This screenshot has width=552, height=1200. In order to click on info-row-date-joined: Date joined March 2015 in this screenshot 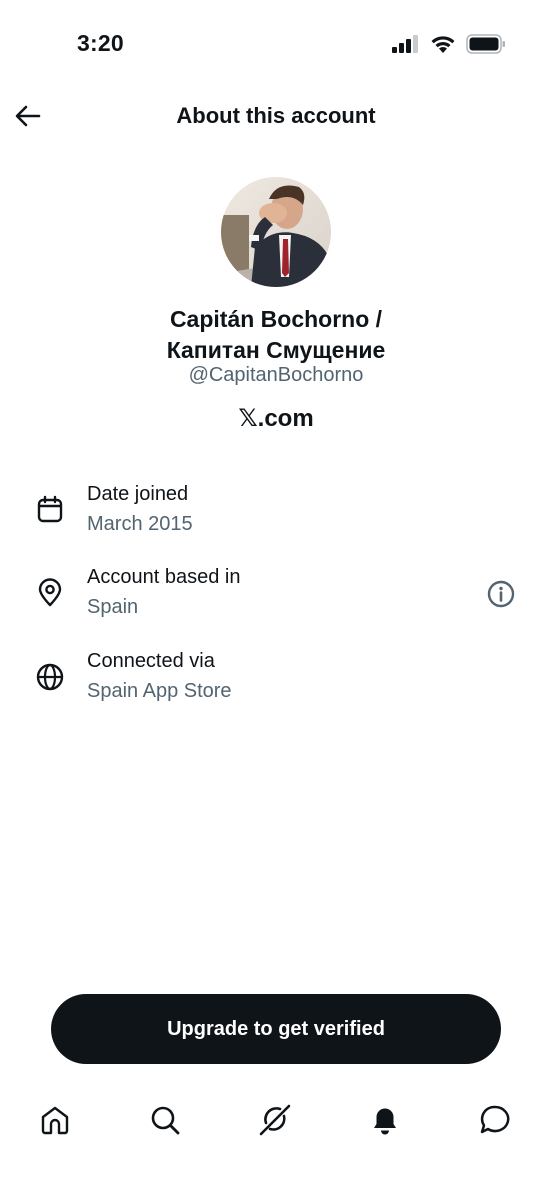, I will do `click(276, 518)`.